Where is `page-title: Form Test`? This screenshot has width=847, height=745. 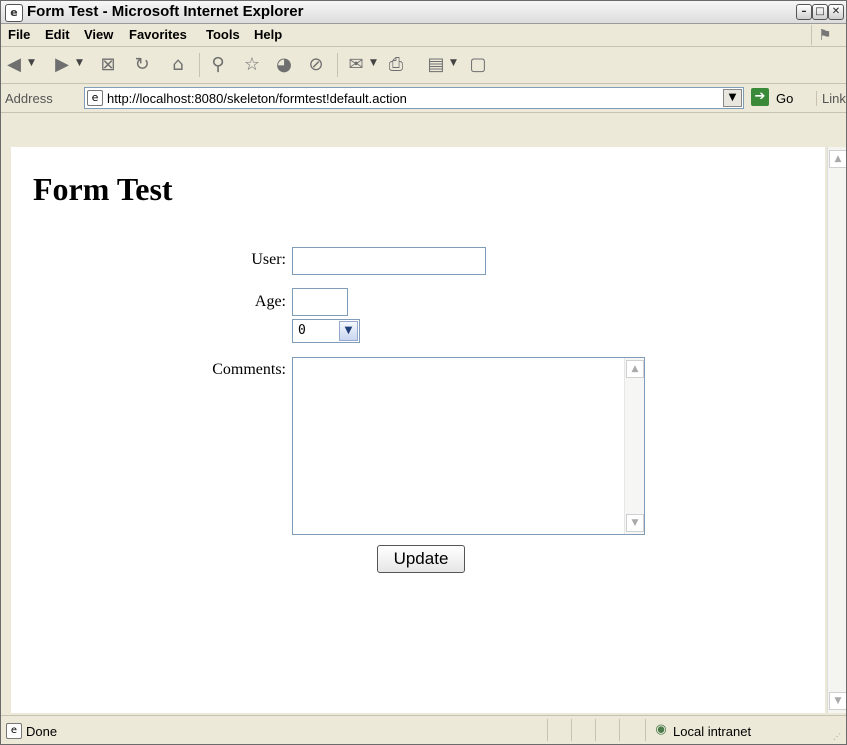 page-title: Form Test is located at coordinates (103, 189).